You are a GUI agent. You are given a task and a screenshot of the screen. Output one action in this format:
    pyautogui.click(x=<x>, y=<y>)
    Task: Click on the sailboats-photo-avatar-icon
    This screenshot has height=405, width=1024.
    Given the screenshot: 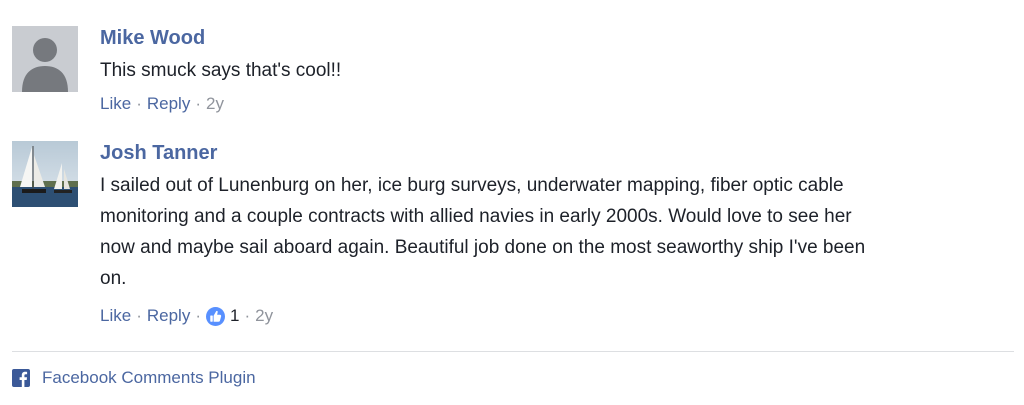 What is the action you would take?
    pyautogui.click(x=45, y=174)
    